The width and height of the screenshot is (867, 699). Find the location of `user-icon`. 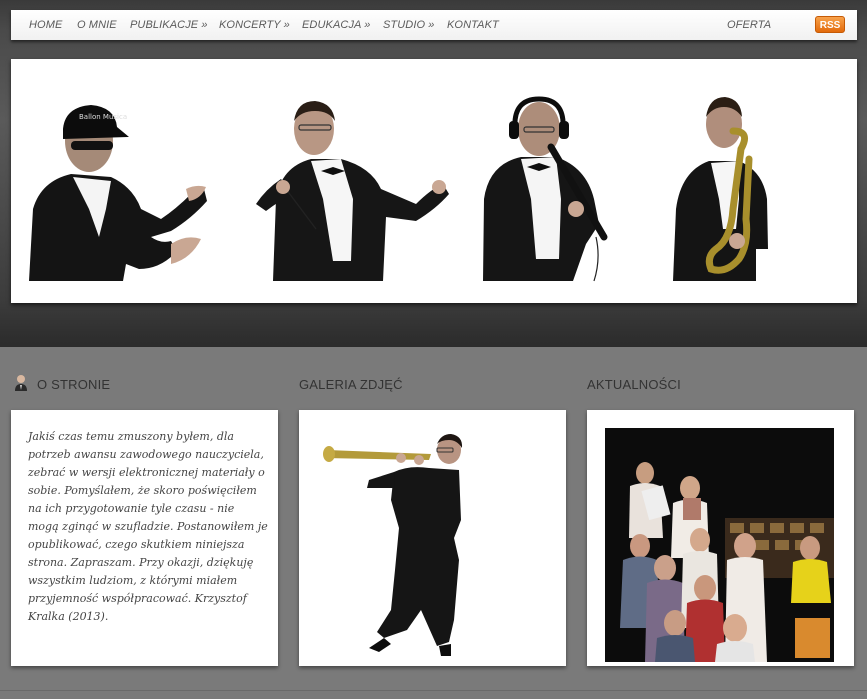

user-icon is located at coordinates (21, 383).